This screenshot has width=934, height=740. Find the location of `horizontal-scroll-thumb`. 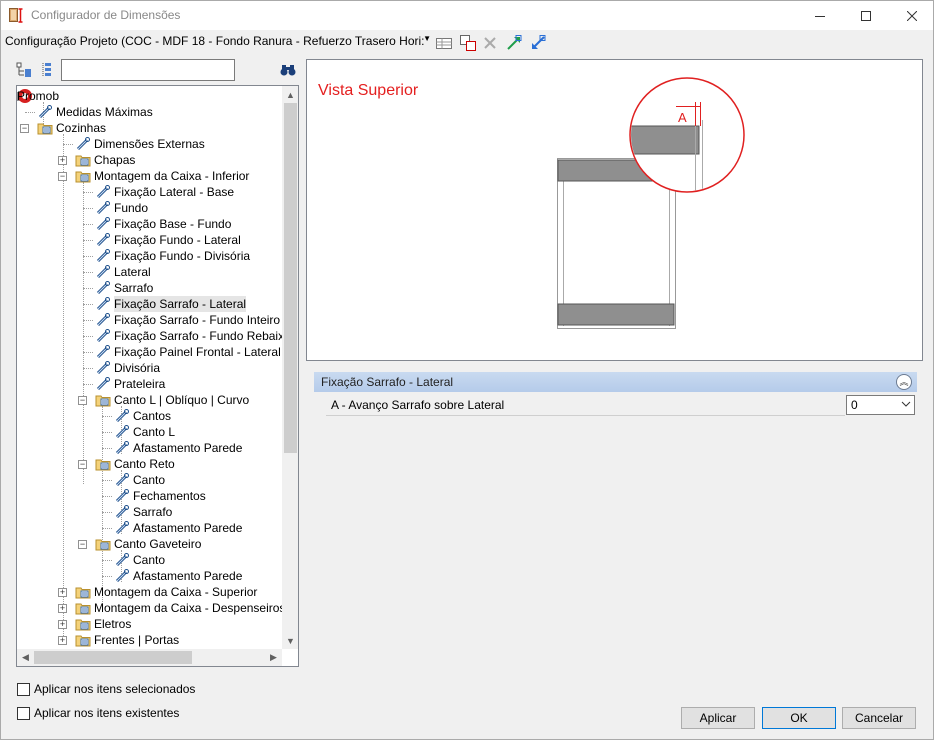

horizontal-scroll-thumb is located at coordinates (113, 657).